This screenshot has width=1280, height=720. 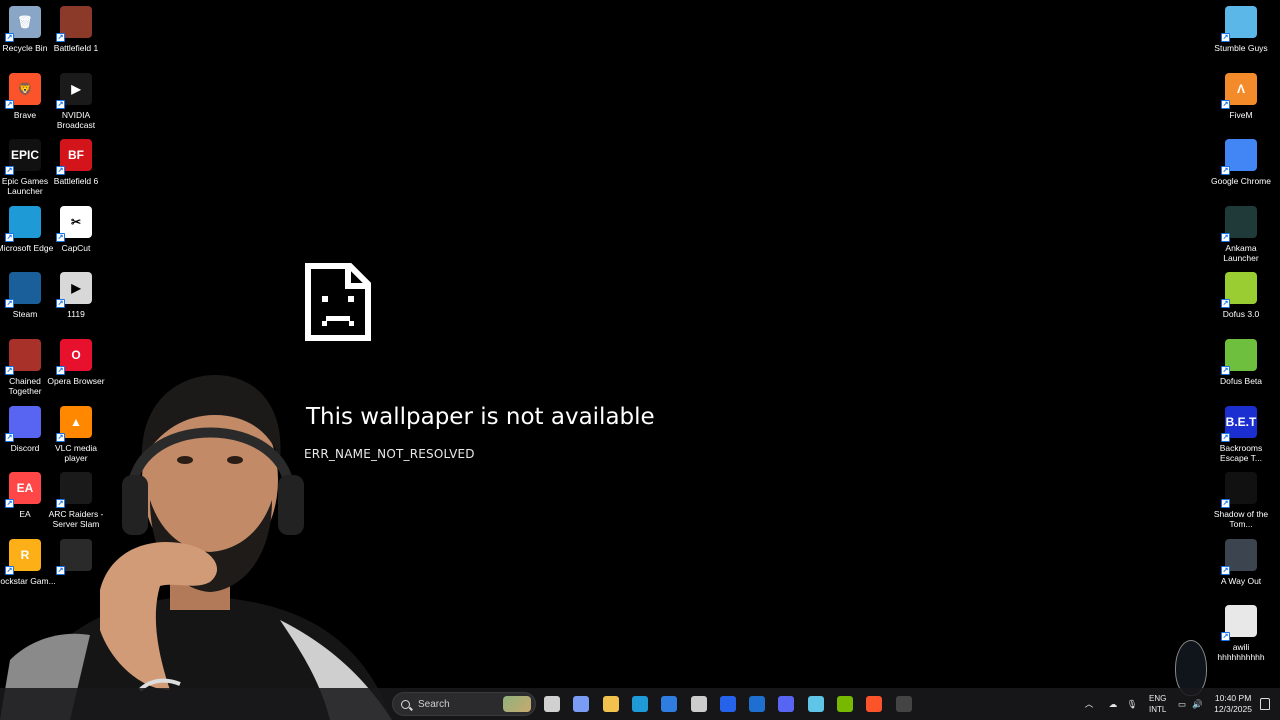 What do you see at coordinates (610, 704) in the screenshot?
I see `file-explorer-icon` at bounding box center [610, 704].